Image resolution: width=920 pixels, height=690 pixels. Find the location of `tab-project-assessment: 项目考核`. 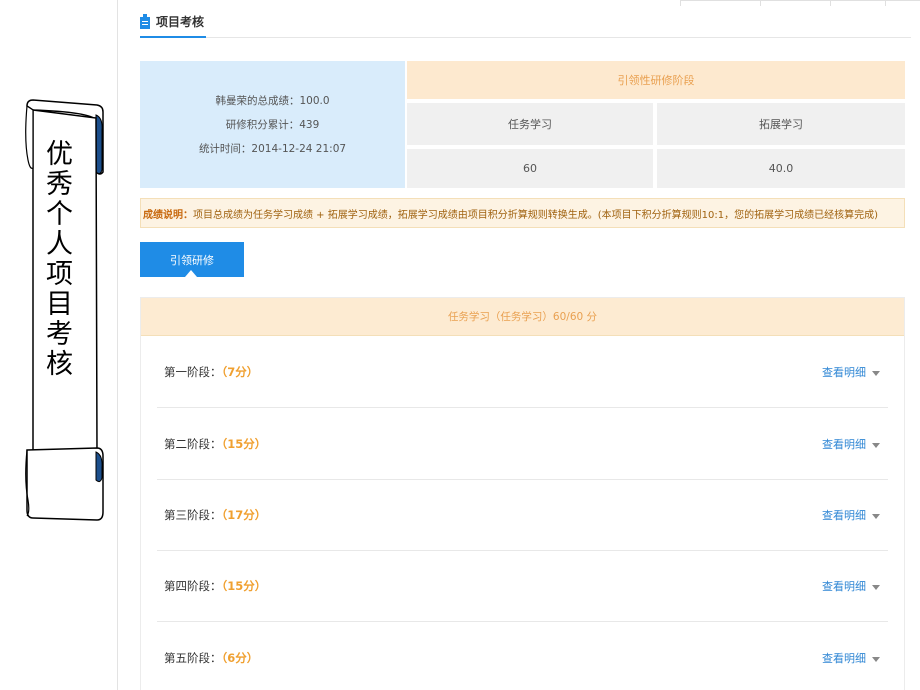

tab-project-assessment: 项目考核 is located at coordinates (173, 23).